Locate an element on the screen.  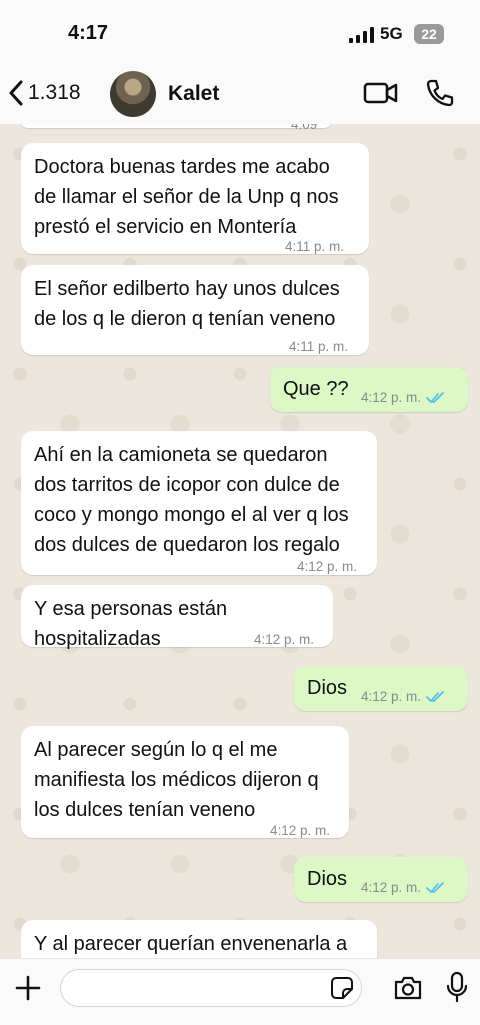
microphone-icon is located at coordinates (457, 987).